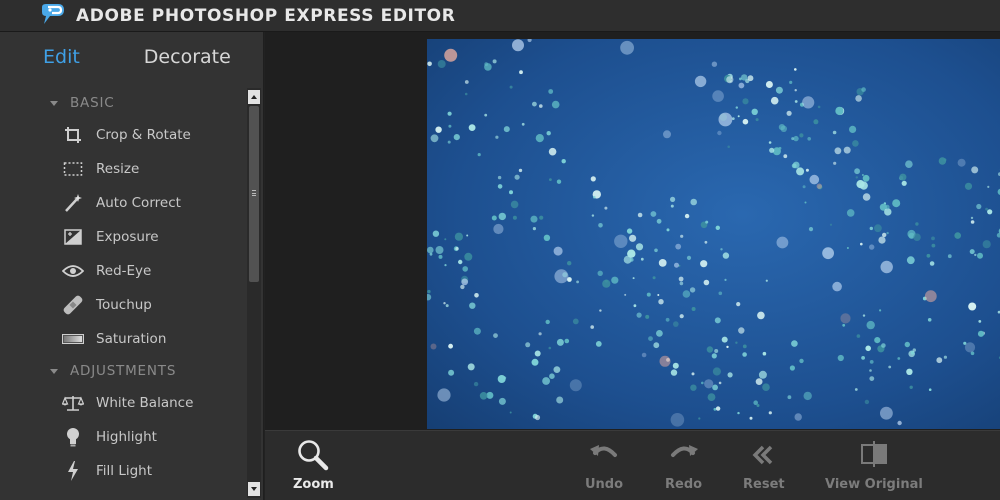 The height and width of the screenshot is (500, 1000). What do you see at coordinates (254, 194) in the screenshot?
I see `scroll-thumb` at bounding box center [254, 194].